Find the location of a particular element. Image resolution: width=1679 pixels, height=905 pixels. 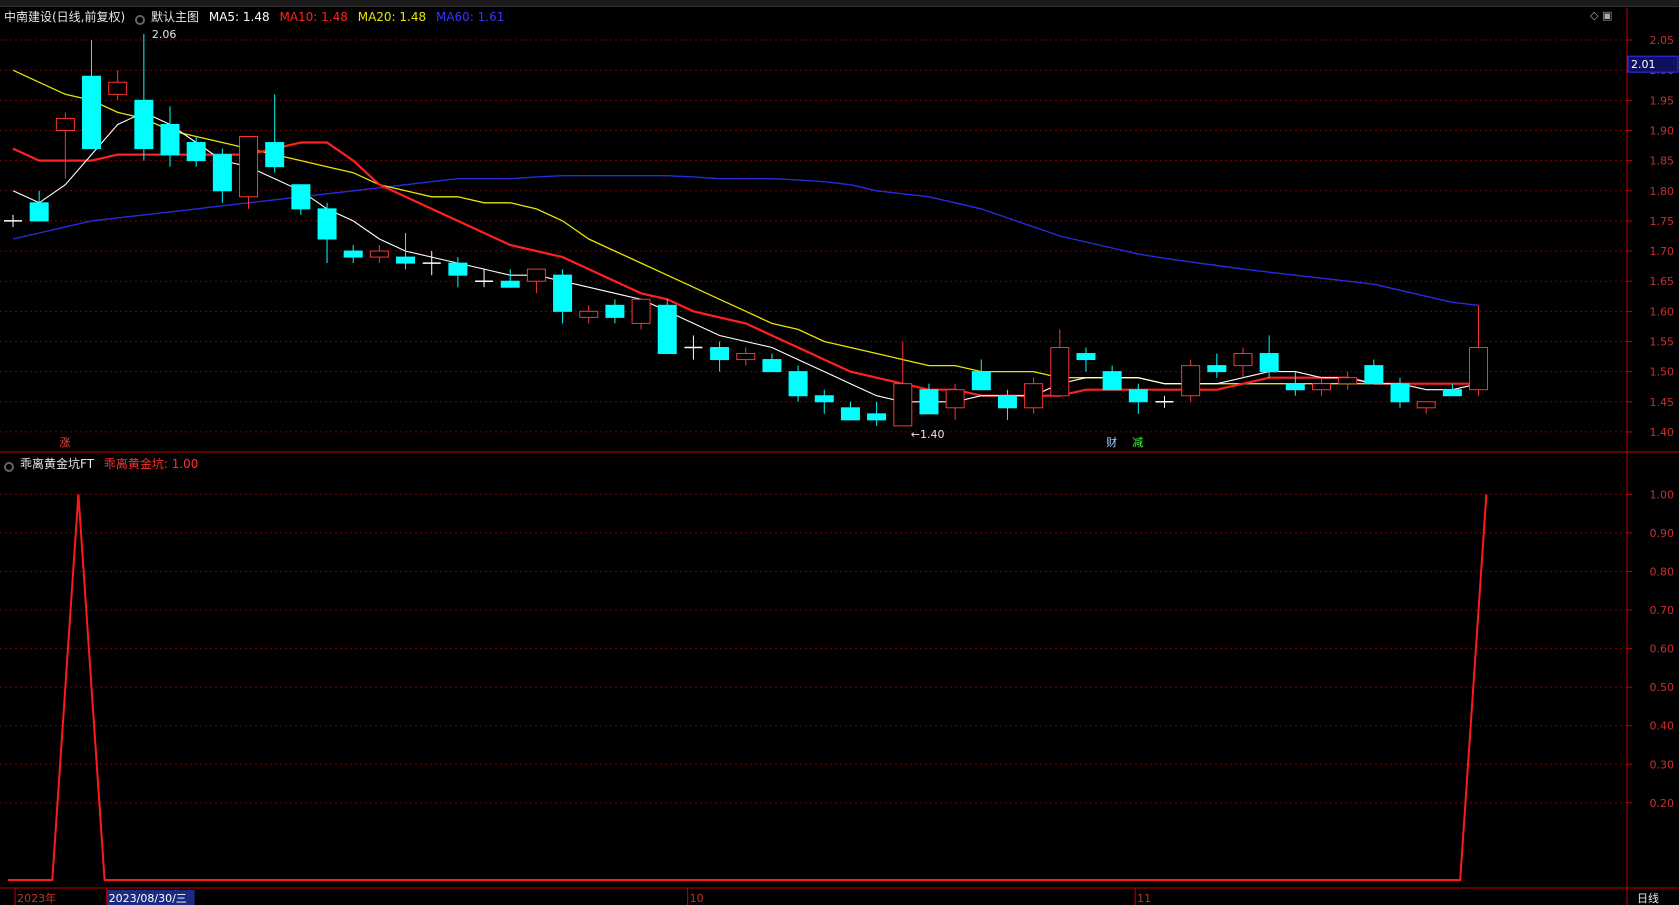

price-annotation: ←1.40 is located at coordinates (928, 434).